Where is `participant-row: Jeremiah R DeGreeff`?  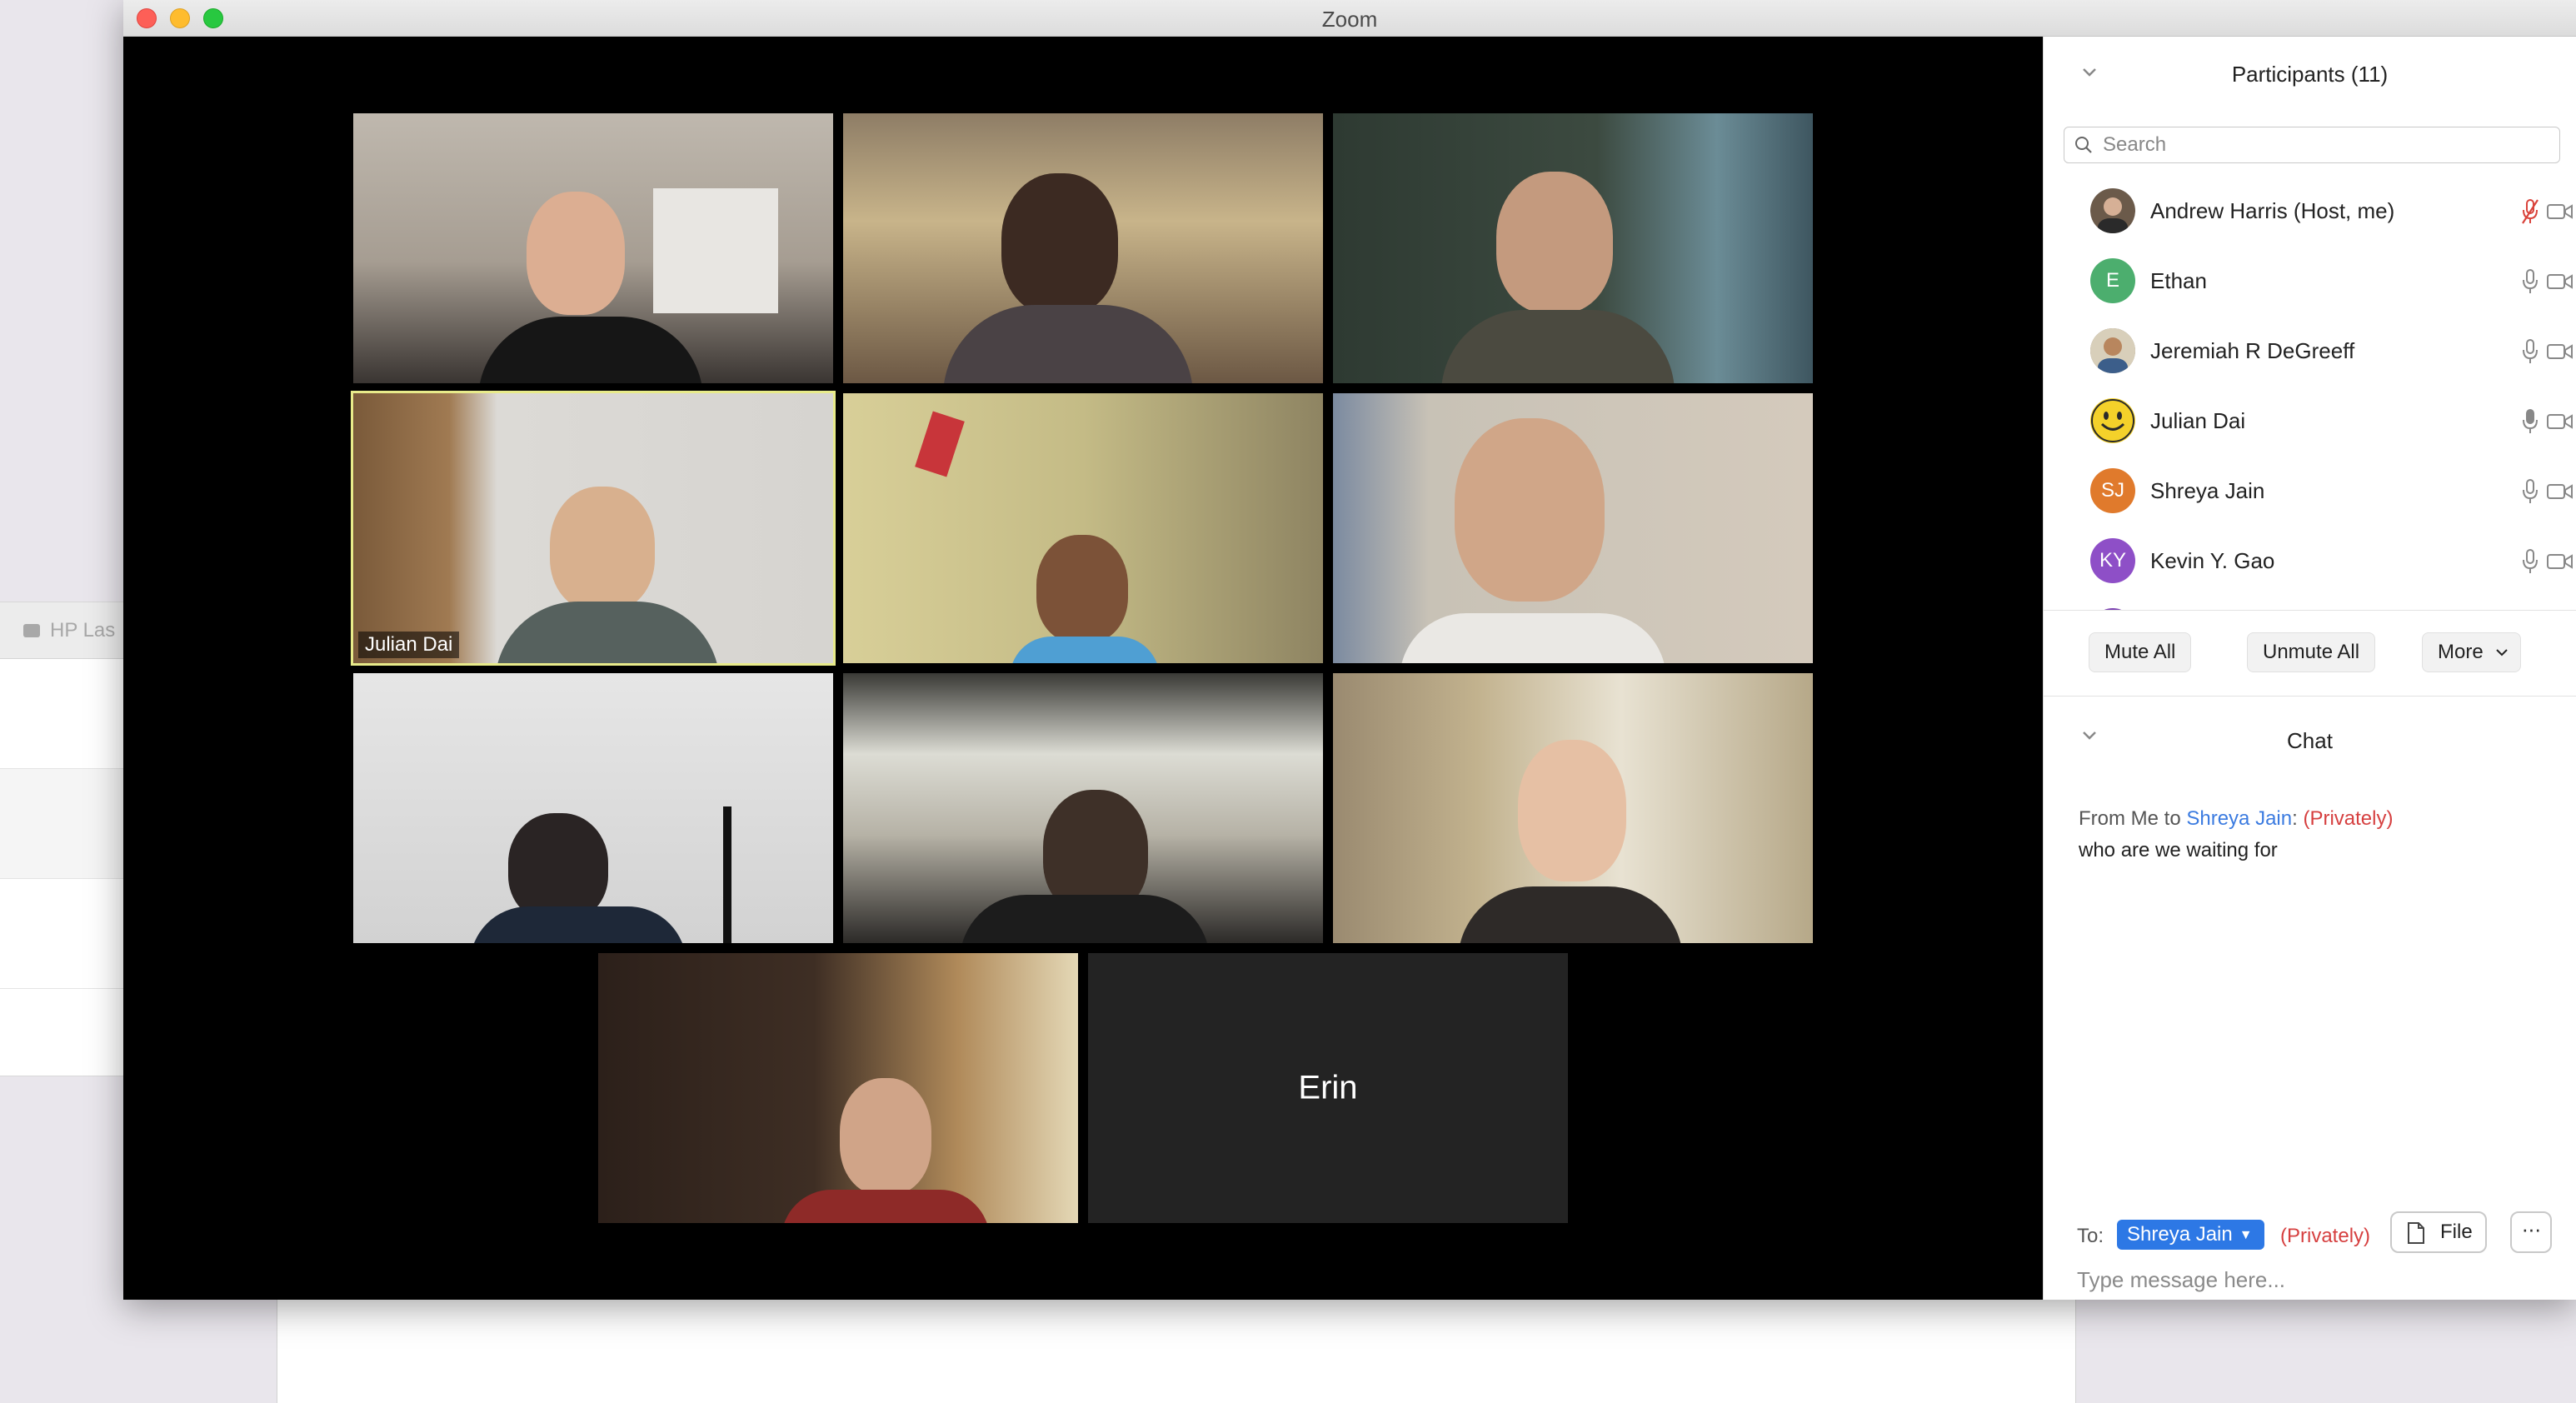 participant-row: Jeremiah R DeGreeff is located at coordinates (2310, 352).